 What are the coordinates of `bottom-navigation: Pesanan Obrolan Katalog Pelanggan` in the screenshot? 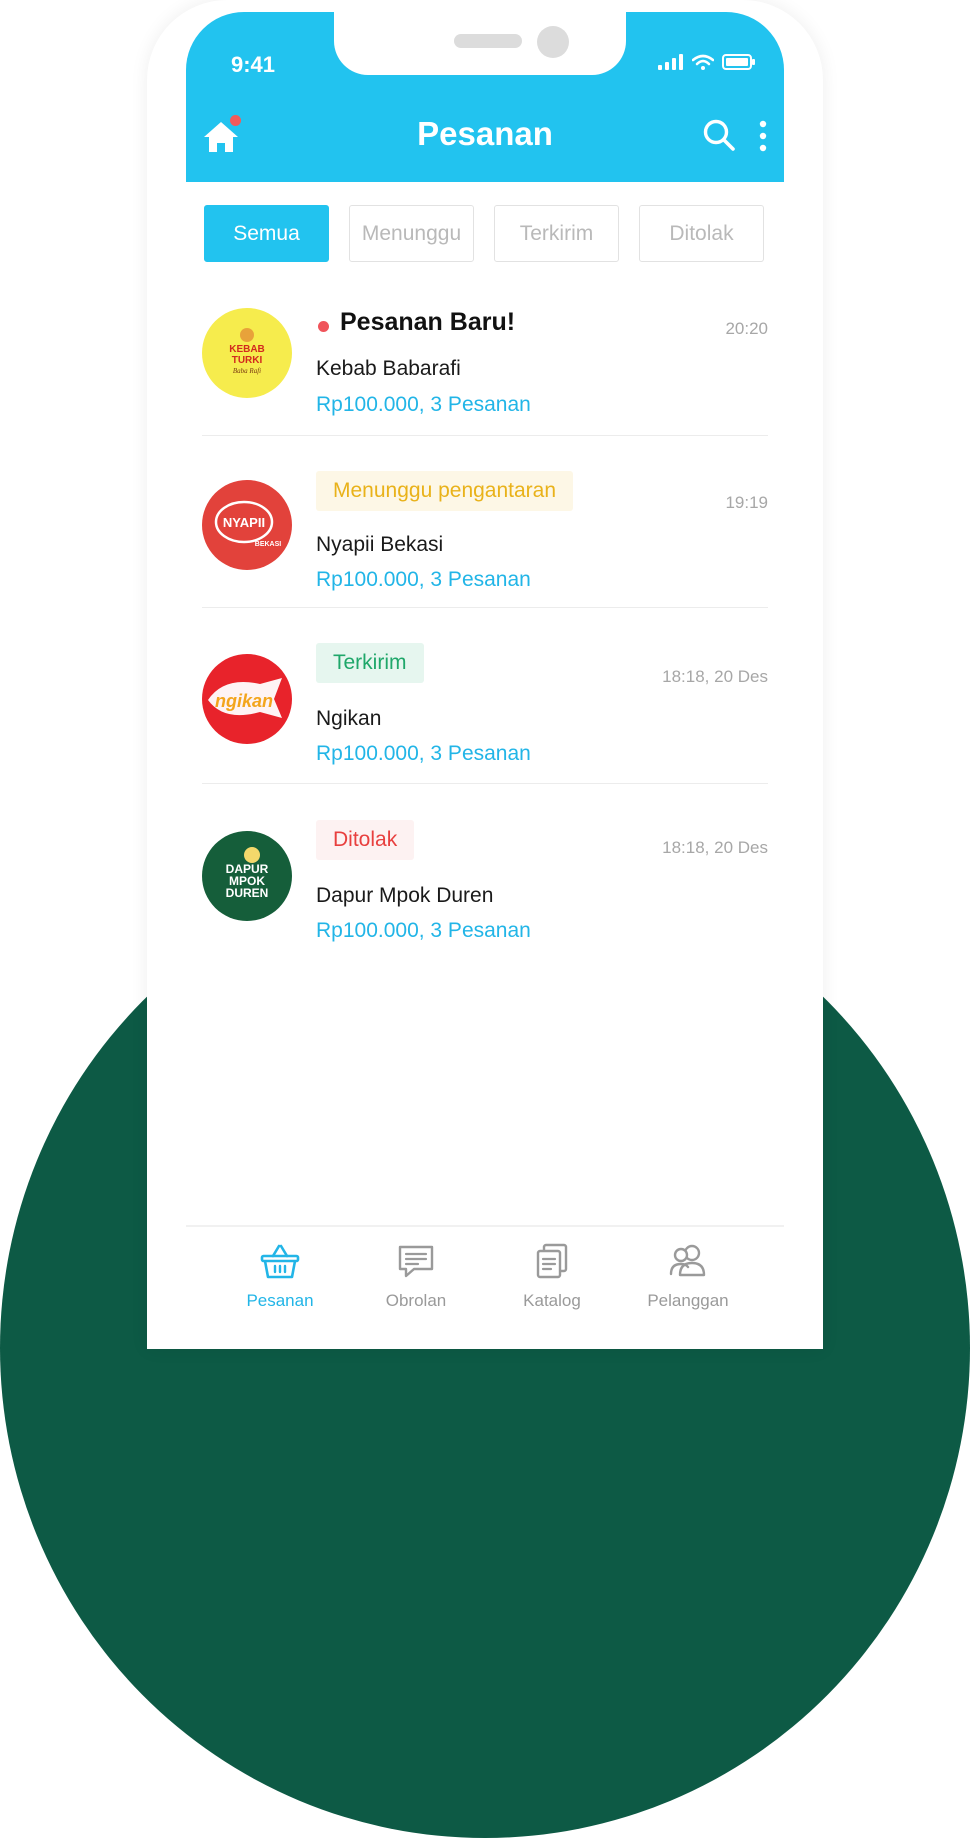 It's located at (485, 1287).